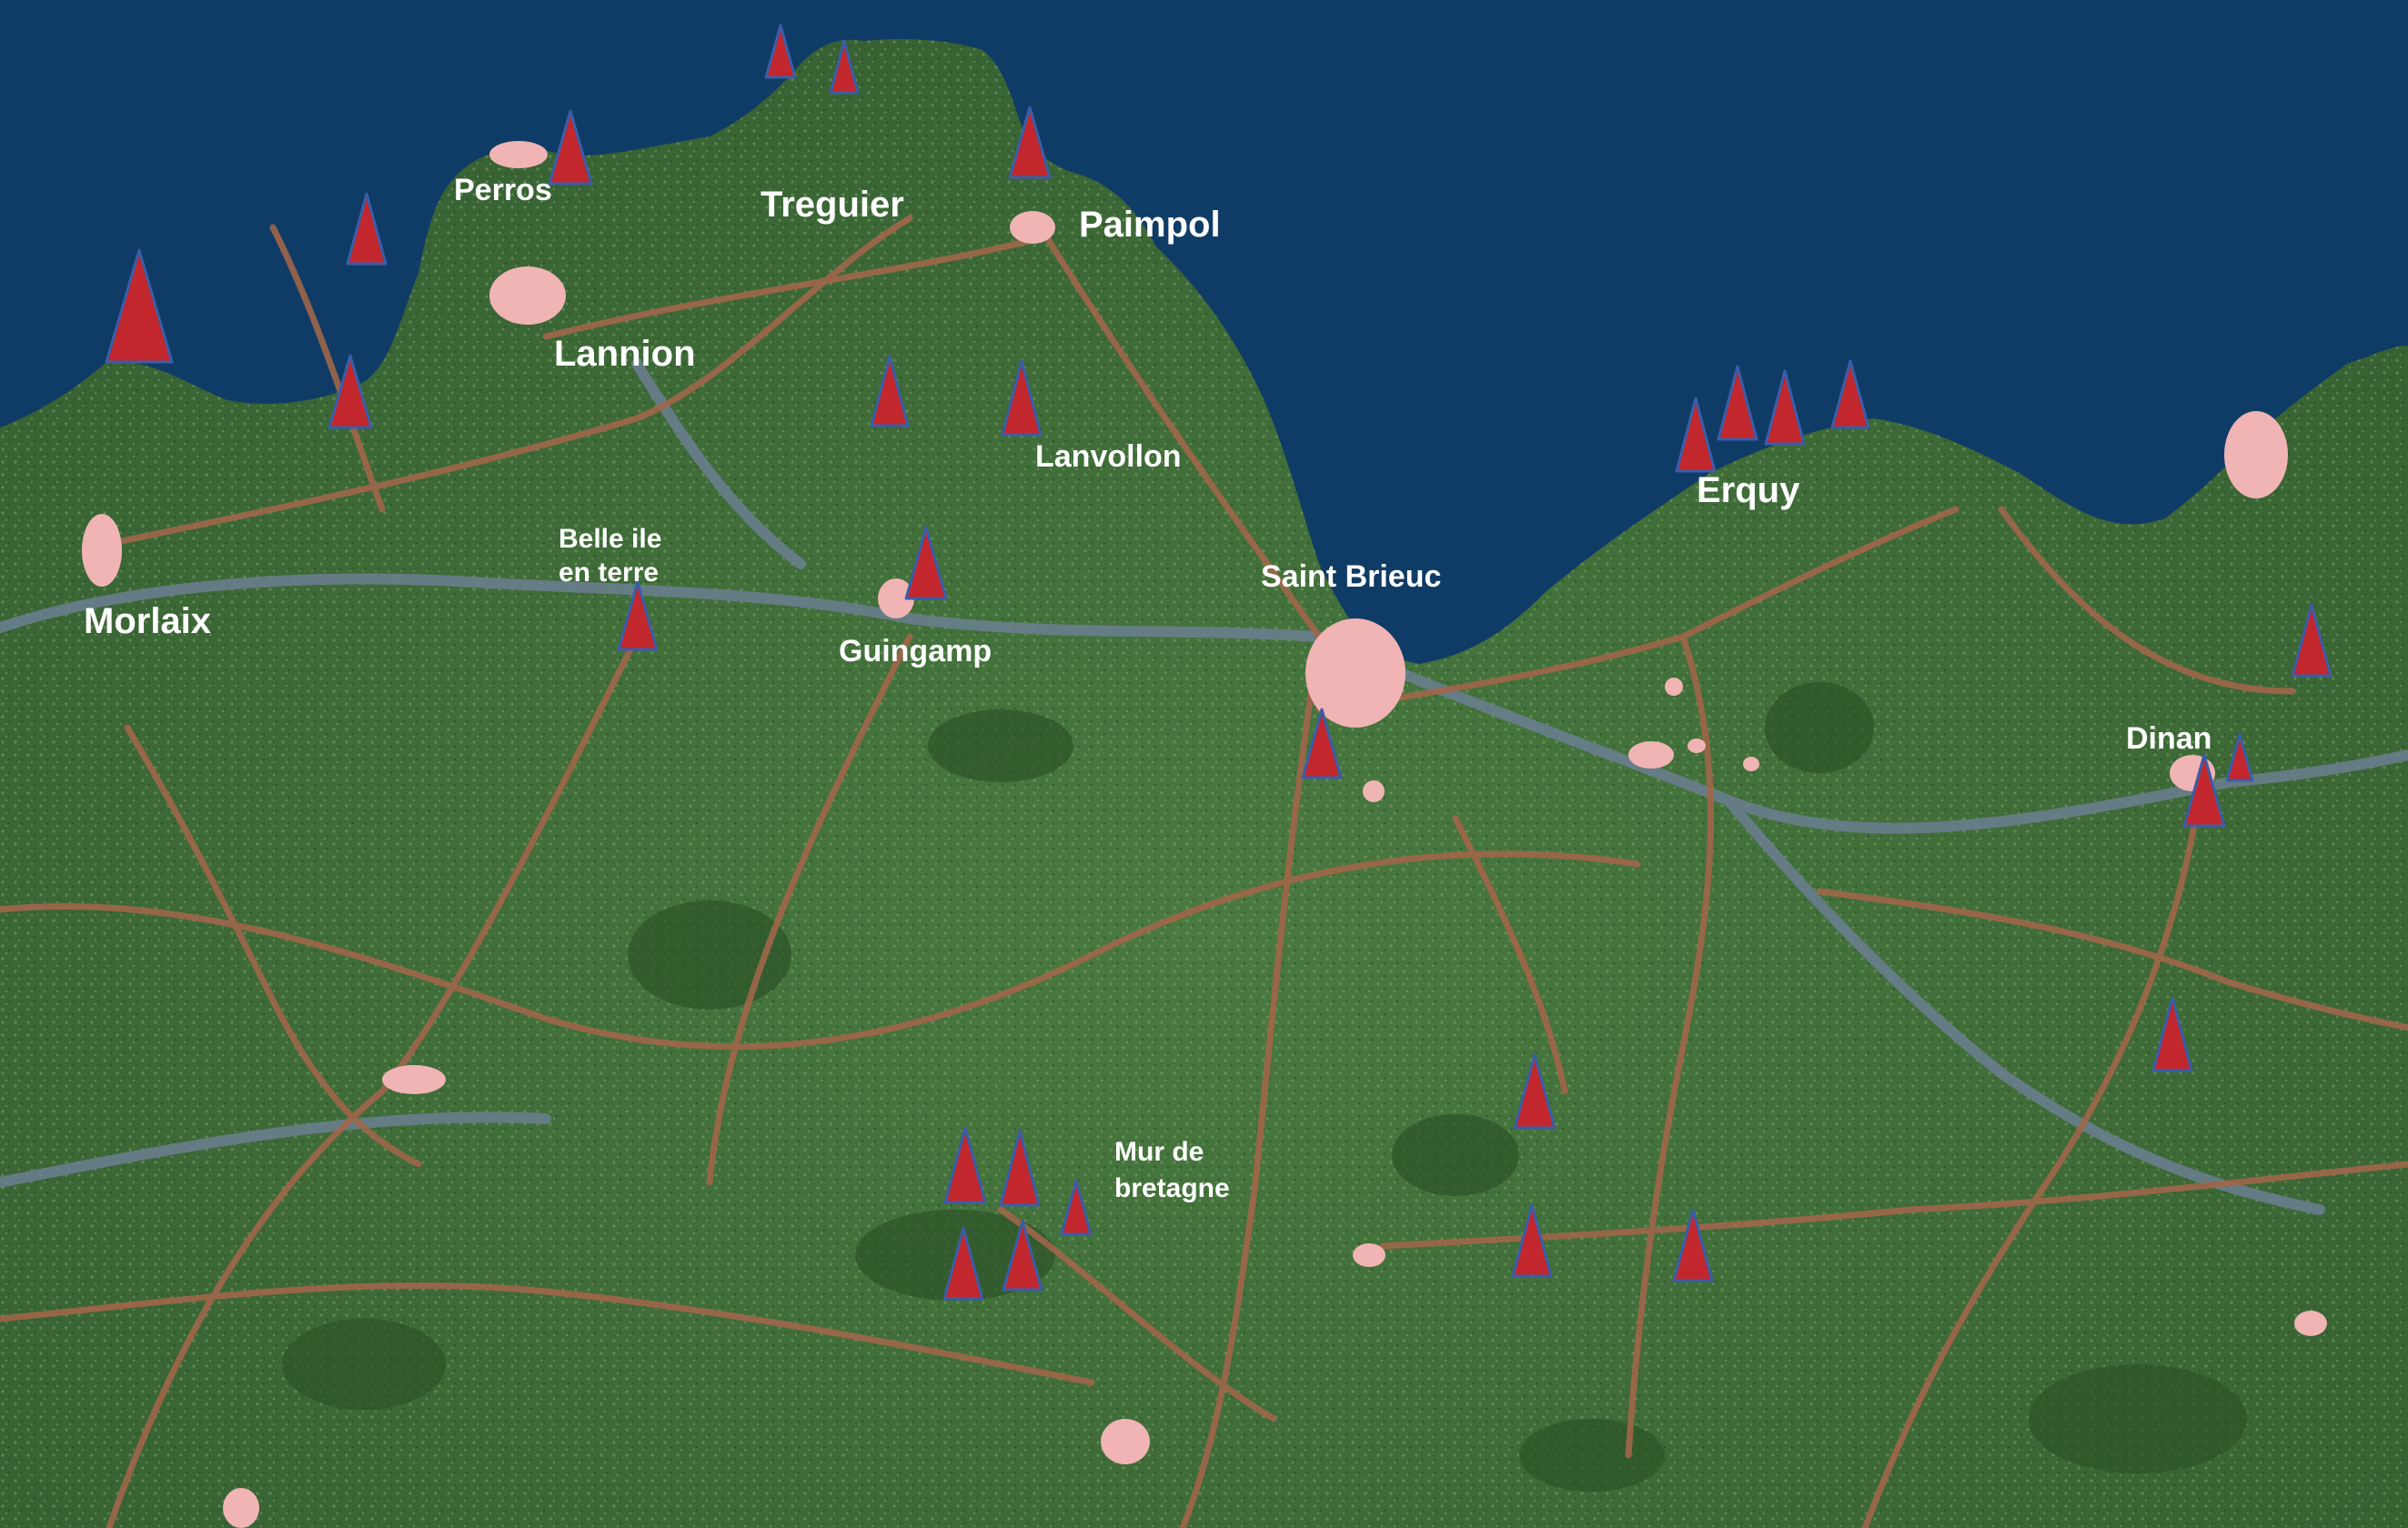 Image resolution: width=2408 pixels, height=1528 pixels. What do you see at coordinates (916, 651) in the screenshot?
I see `city-label-guingamp: Guingamp` at bounding box center [916, 651].